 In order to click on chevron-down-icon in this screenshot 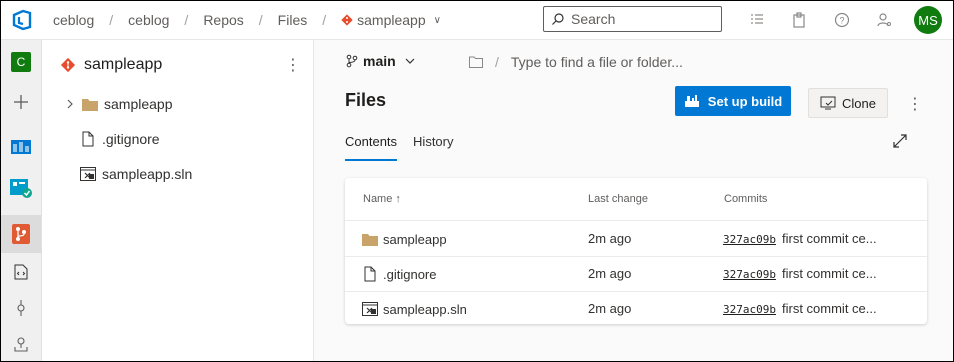, I will do `click(410, 61)`.